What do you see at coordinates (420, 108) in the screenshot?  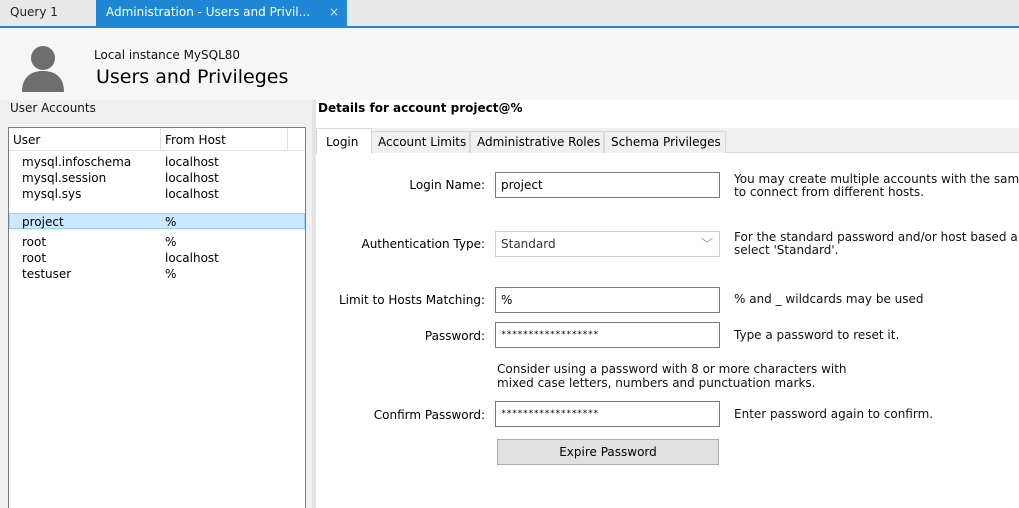 I see `details-title: Details for account project@%` at bounding box center [420, 108].